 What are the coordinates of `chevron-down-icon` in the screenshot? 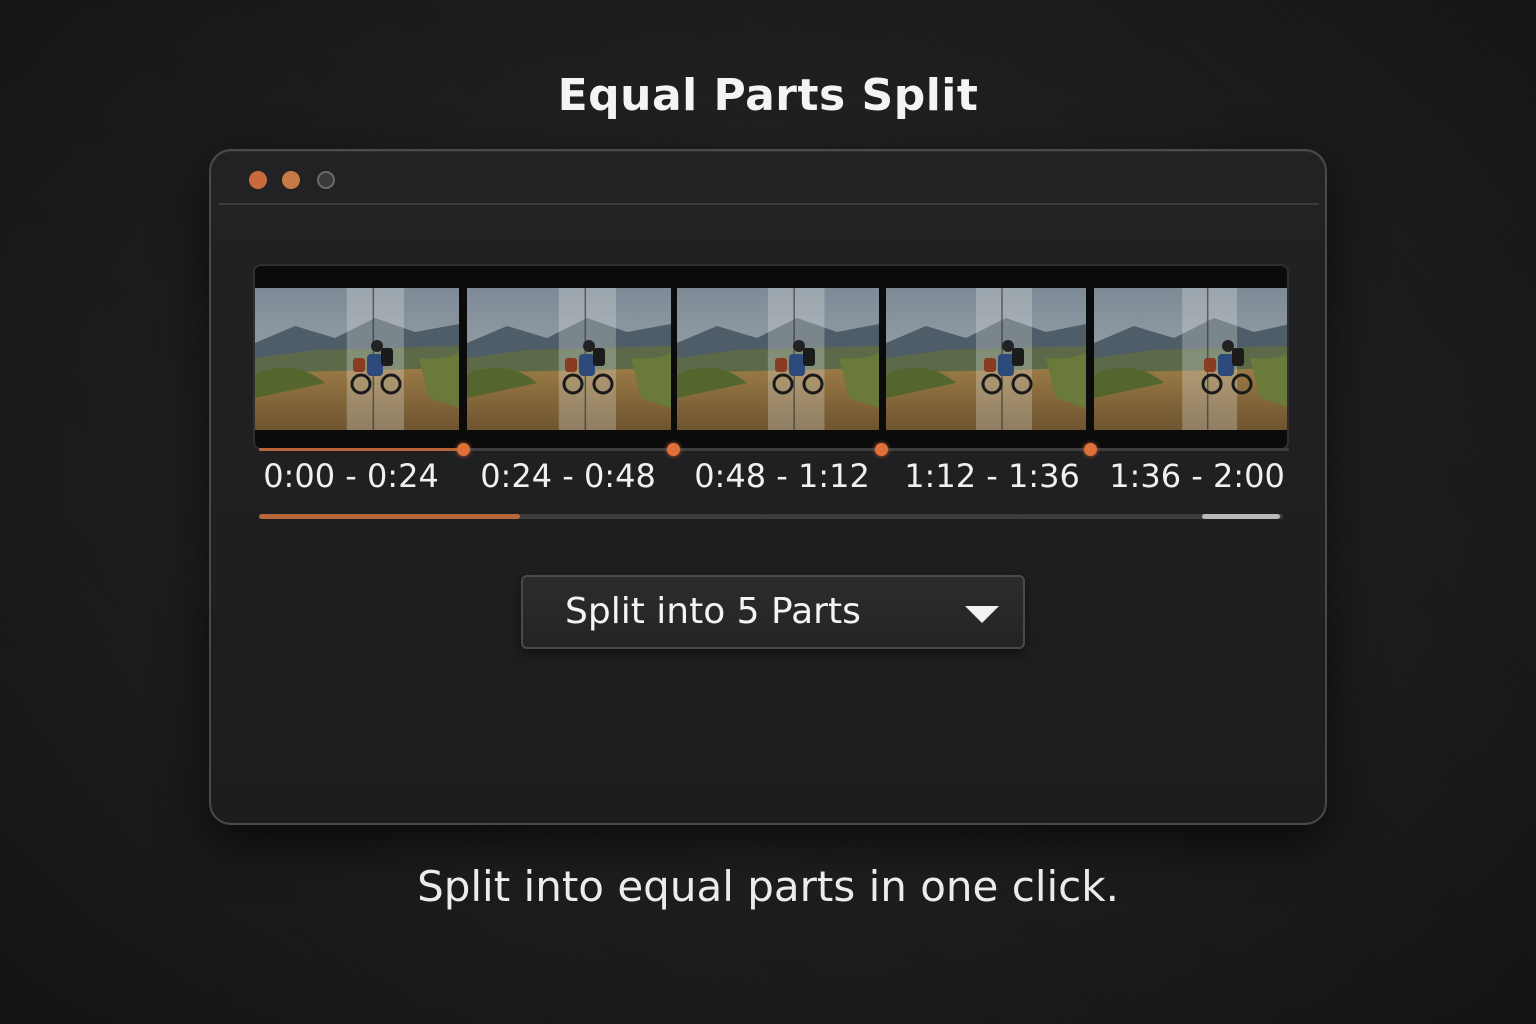 It's located at (982, 614).